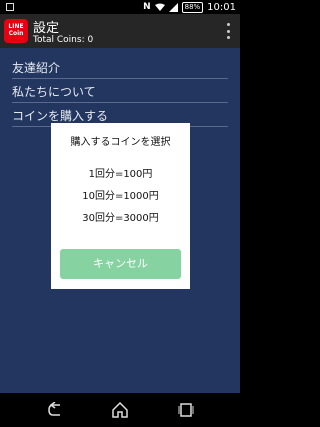 Image resolution: width=320 pixels, height=427 pixels. I want to click on signal-icon, so click(173, 7).